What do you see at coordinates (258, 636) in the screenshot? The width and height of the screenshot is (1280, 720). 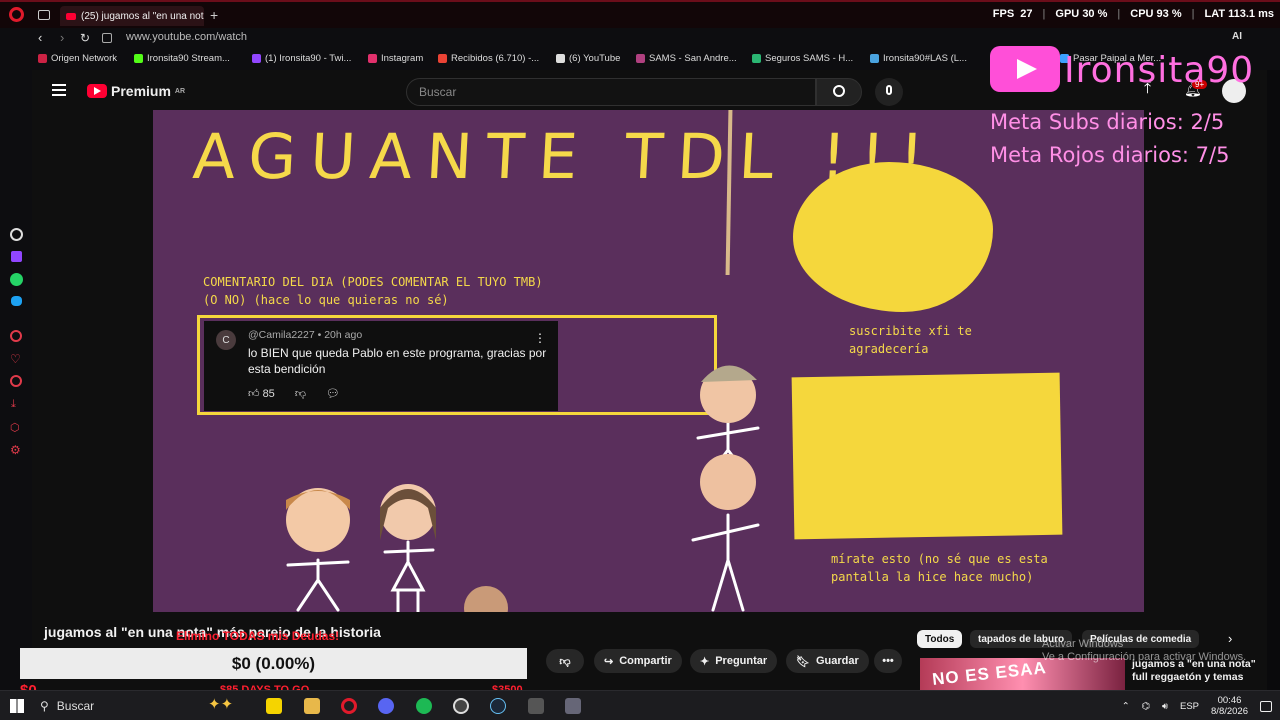 I see `overlay-debt-label: Elimino TODAS mis Deudas!` at bounding box center [258, 636].